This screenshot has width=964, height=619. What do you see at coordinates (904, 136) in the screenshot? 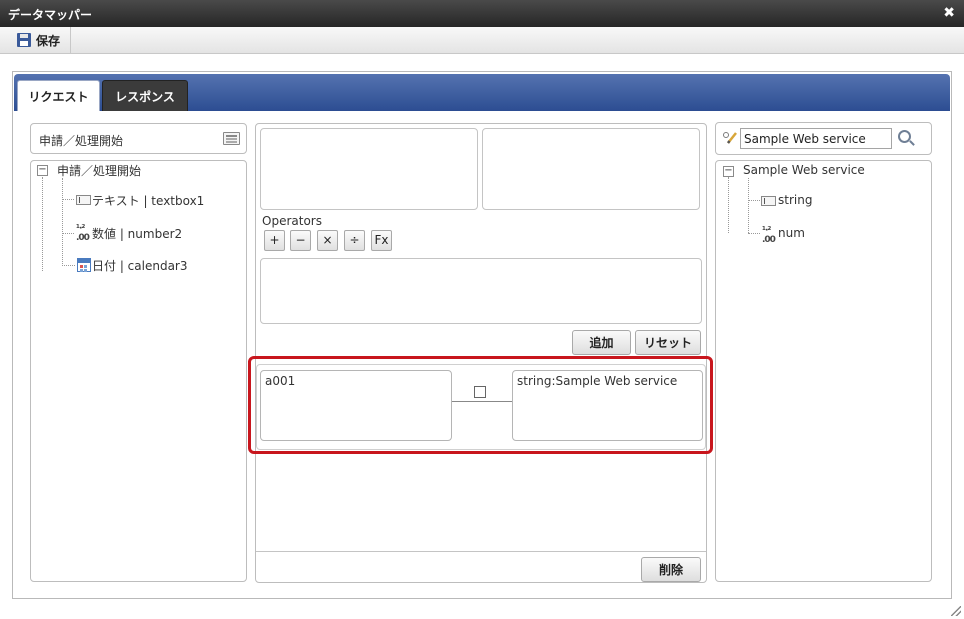
I see `search-icon` at bounding box center [904, 136].